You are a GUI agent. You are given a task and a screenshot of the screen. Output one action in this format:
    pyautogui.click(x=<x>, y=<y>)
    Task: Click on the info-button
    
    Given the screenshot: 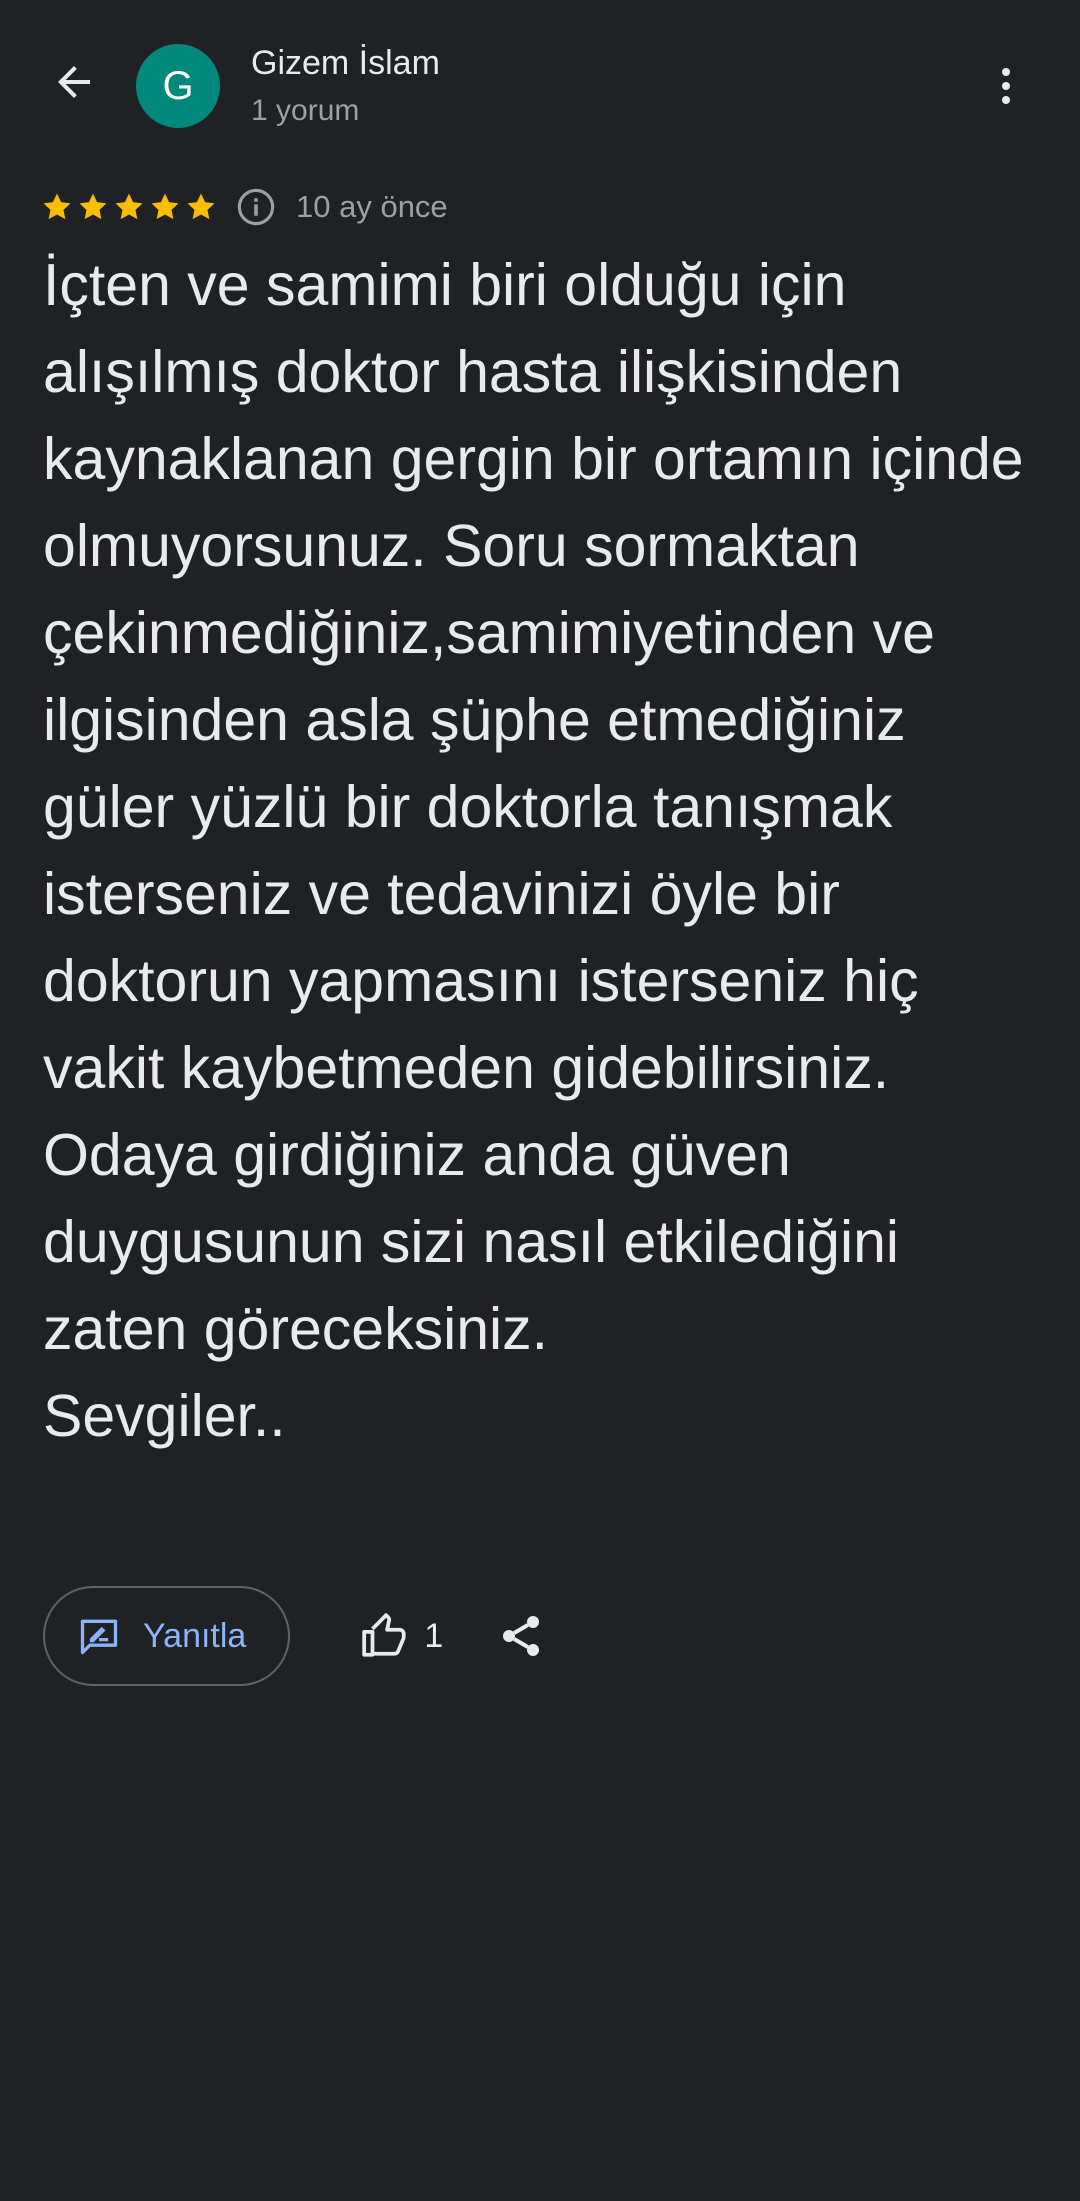 What is the action you would take?
    pyautogui.click(x=256, y=207)
    